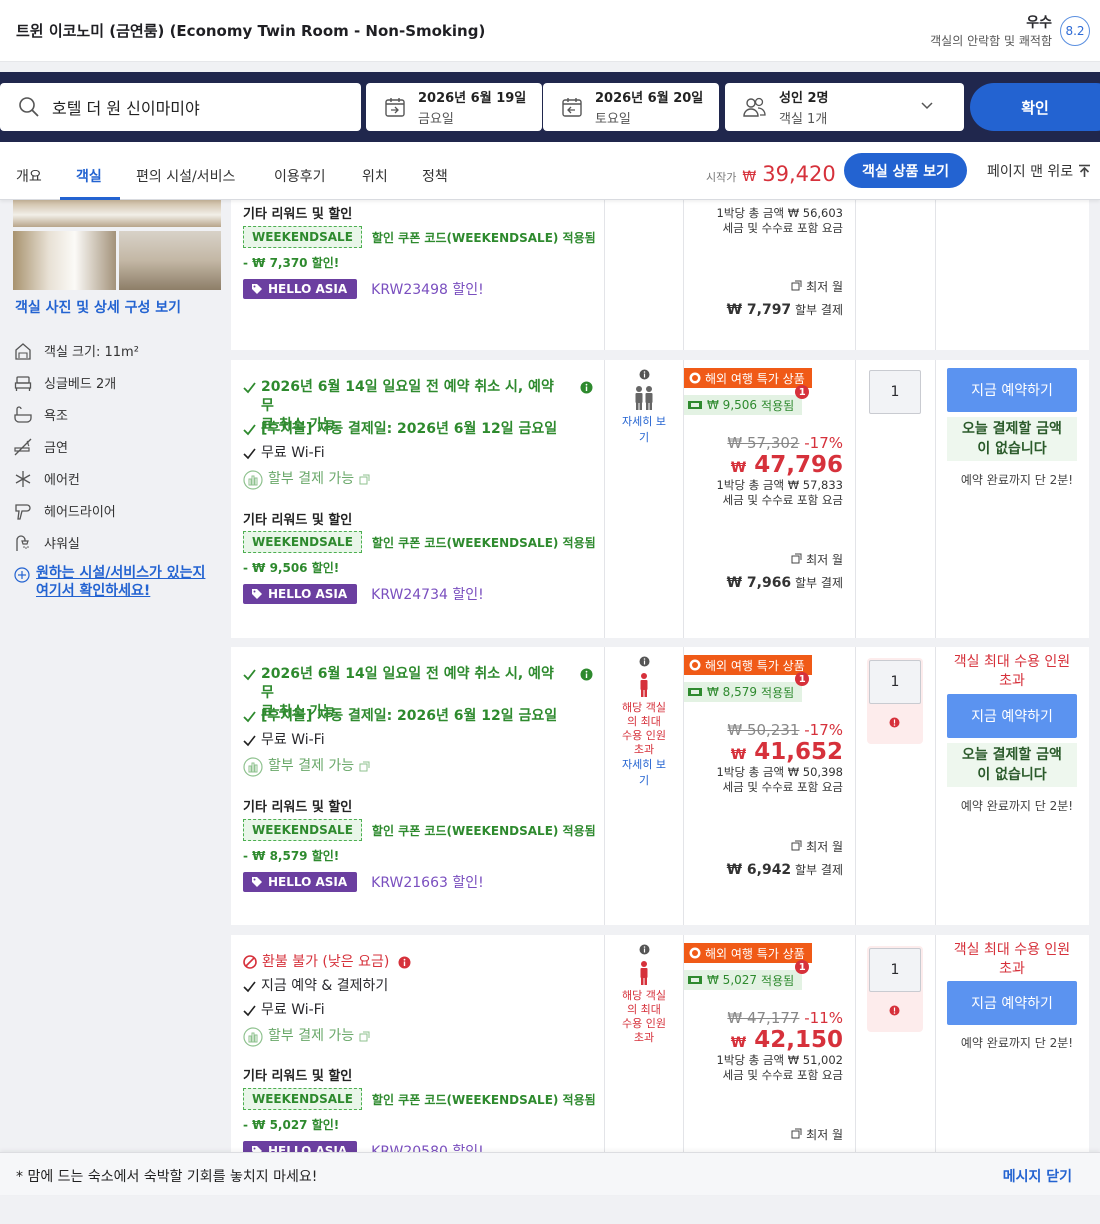  I want to click on over-cap-4: 초과, so click(644, 1037).